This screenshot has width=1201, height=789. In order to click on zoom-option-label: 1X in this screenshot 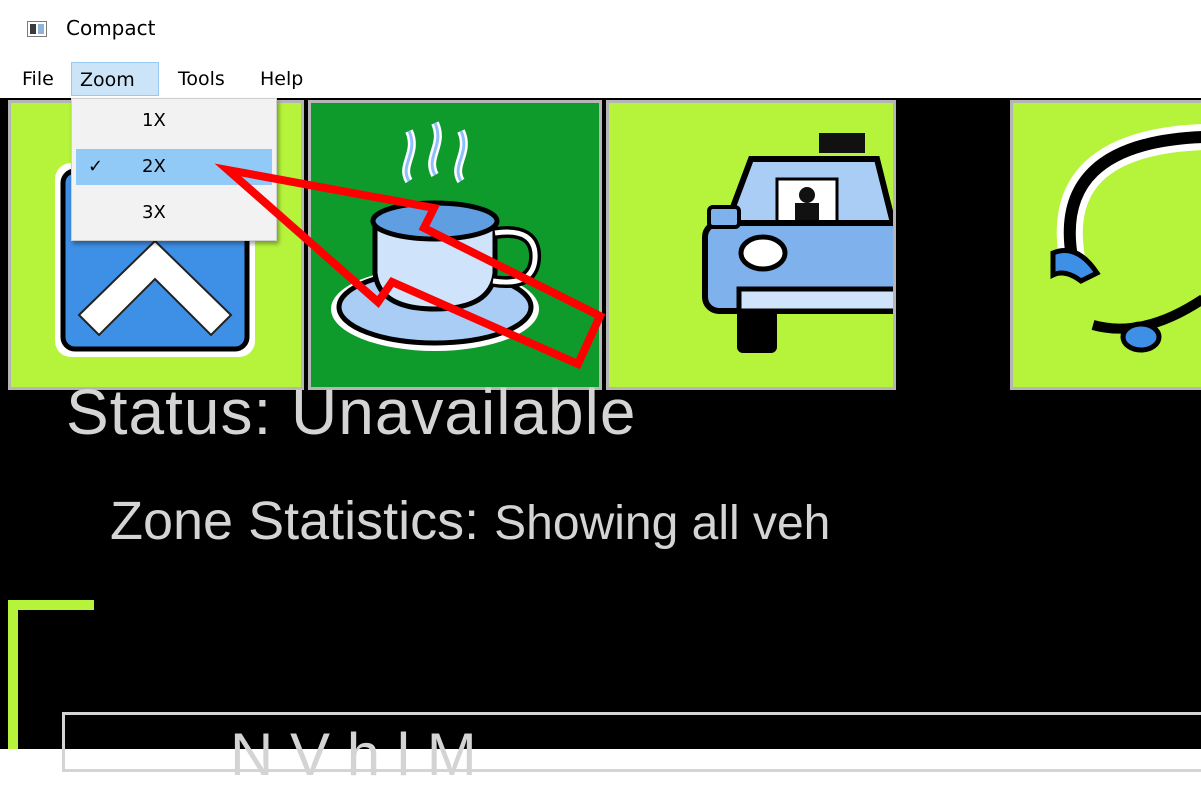, I will do `click(154, 120)`.